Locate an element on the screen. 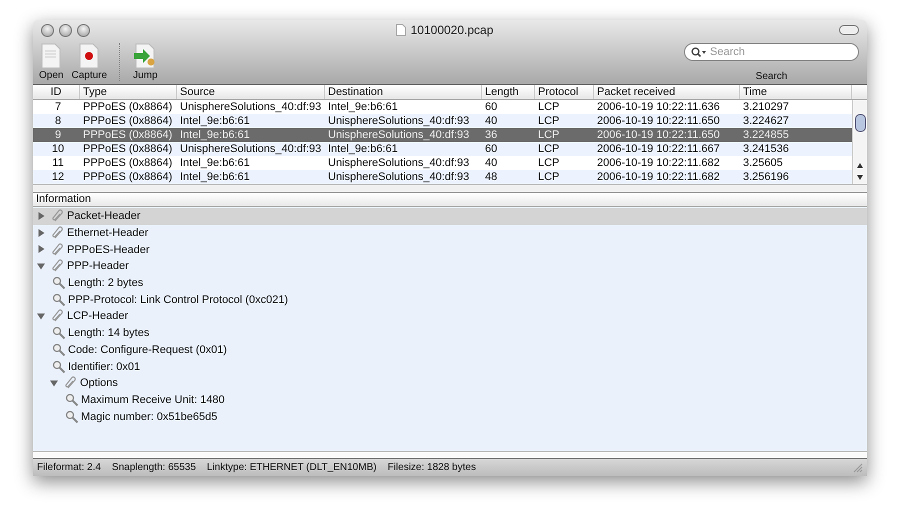 This screenshot has width=900, height=522. table-cell-text: 2006-10-19 10:22:11.667 is located at coordinates (658, 149).